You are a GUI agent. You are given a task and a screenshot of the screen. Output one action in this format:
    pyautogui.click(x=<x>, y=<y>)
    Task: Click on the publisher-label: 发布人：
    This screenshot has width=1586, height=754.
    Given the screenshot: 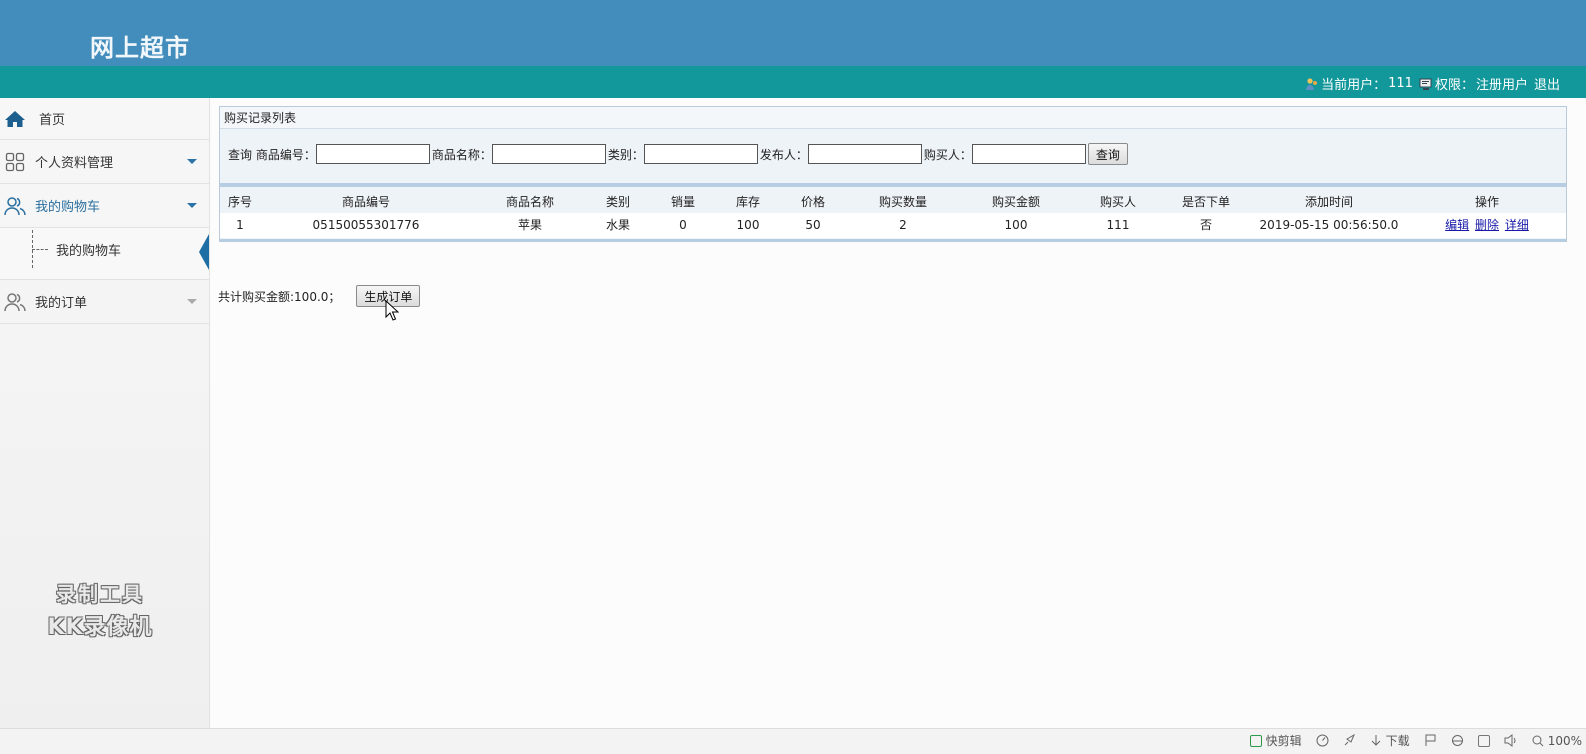 What is the action you would take?
    pyautogui.click(x=783, y=154)
    